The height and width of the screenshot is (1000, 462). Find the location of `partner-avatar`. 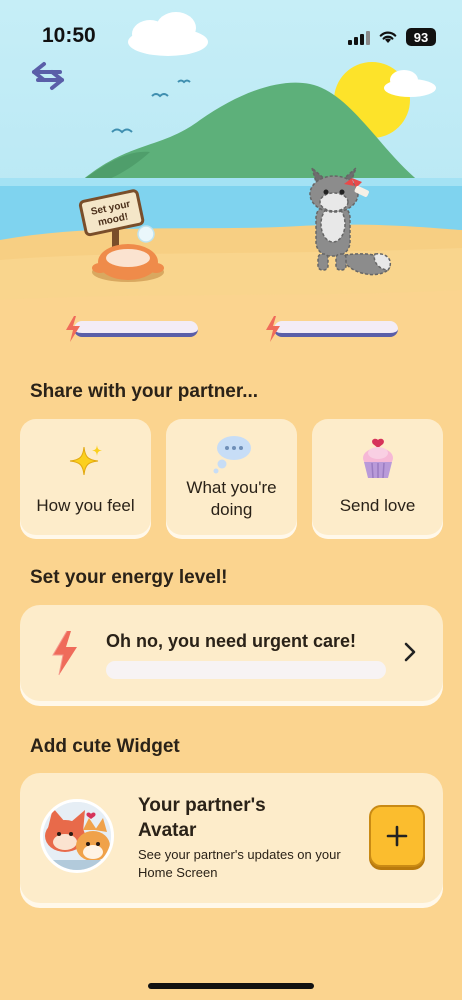

partner-avatar is located at coordinates (77, 836).